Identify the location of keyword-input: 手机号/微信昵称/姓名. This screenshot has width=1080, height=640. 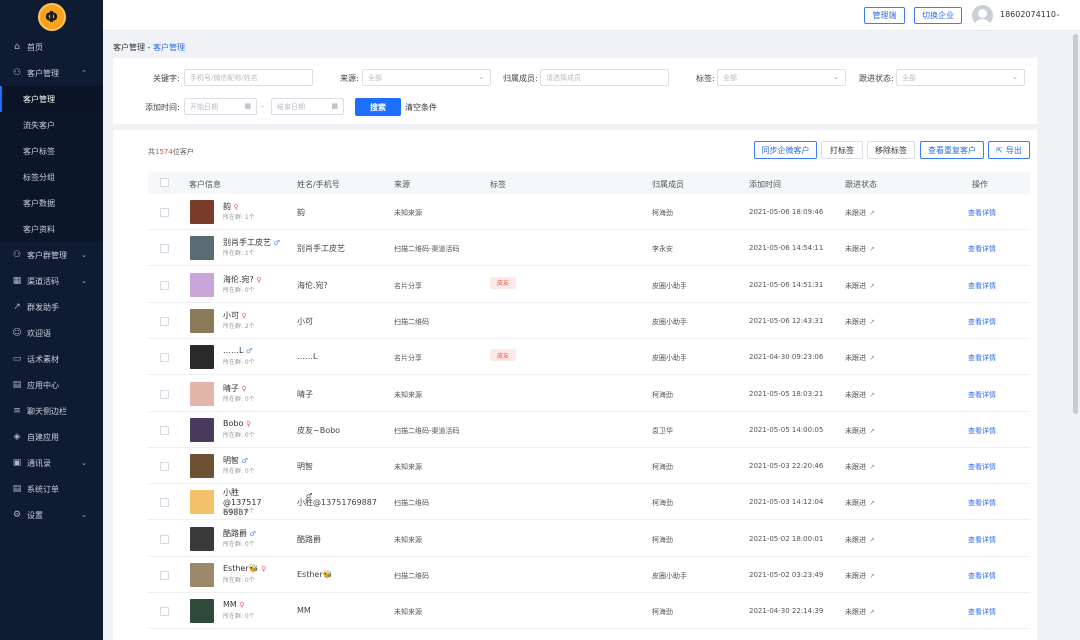
(248, 77).